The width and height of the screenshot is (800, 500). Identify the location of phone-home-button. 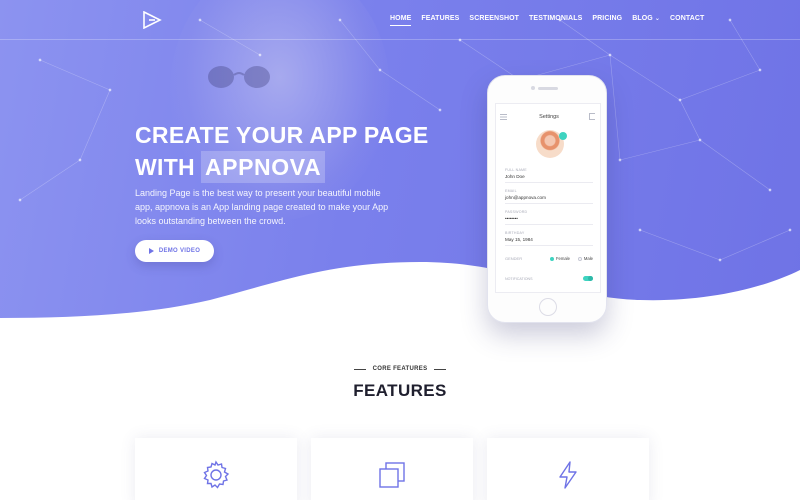
(548, 307).